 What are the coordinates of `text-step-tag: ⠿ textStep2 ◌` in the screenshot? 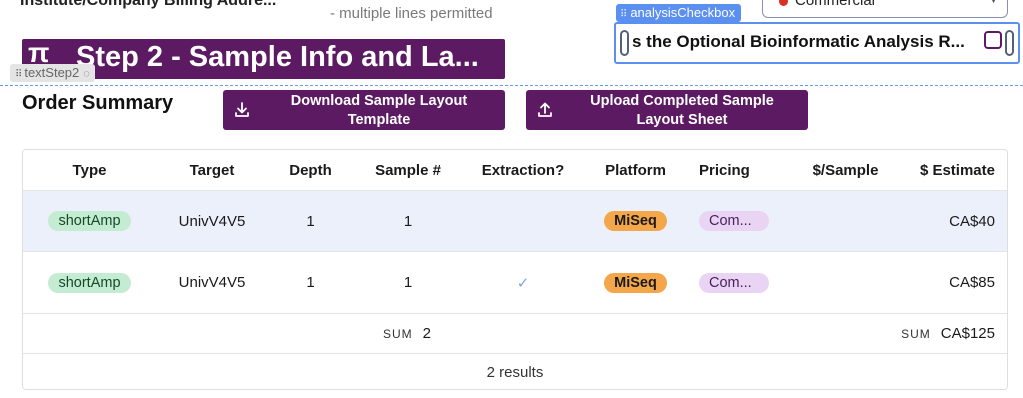 It's located at (52, 73).